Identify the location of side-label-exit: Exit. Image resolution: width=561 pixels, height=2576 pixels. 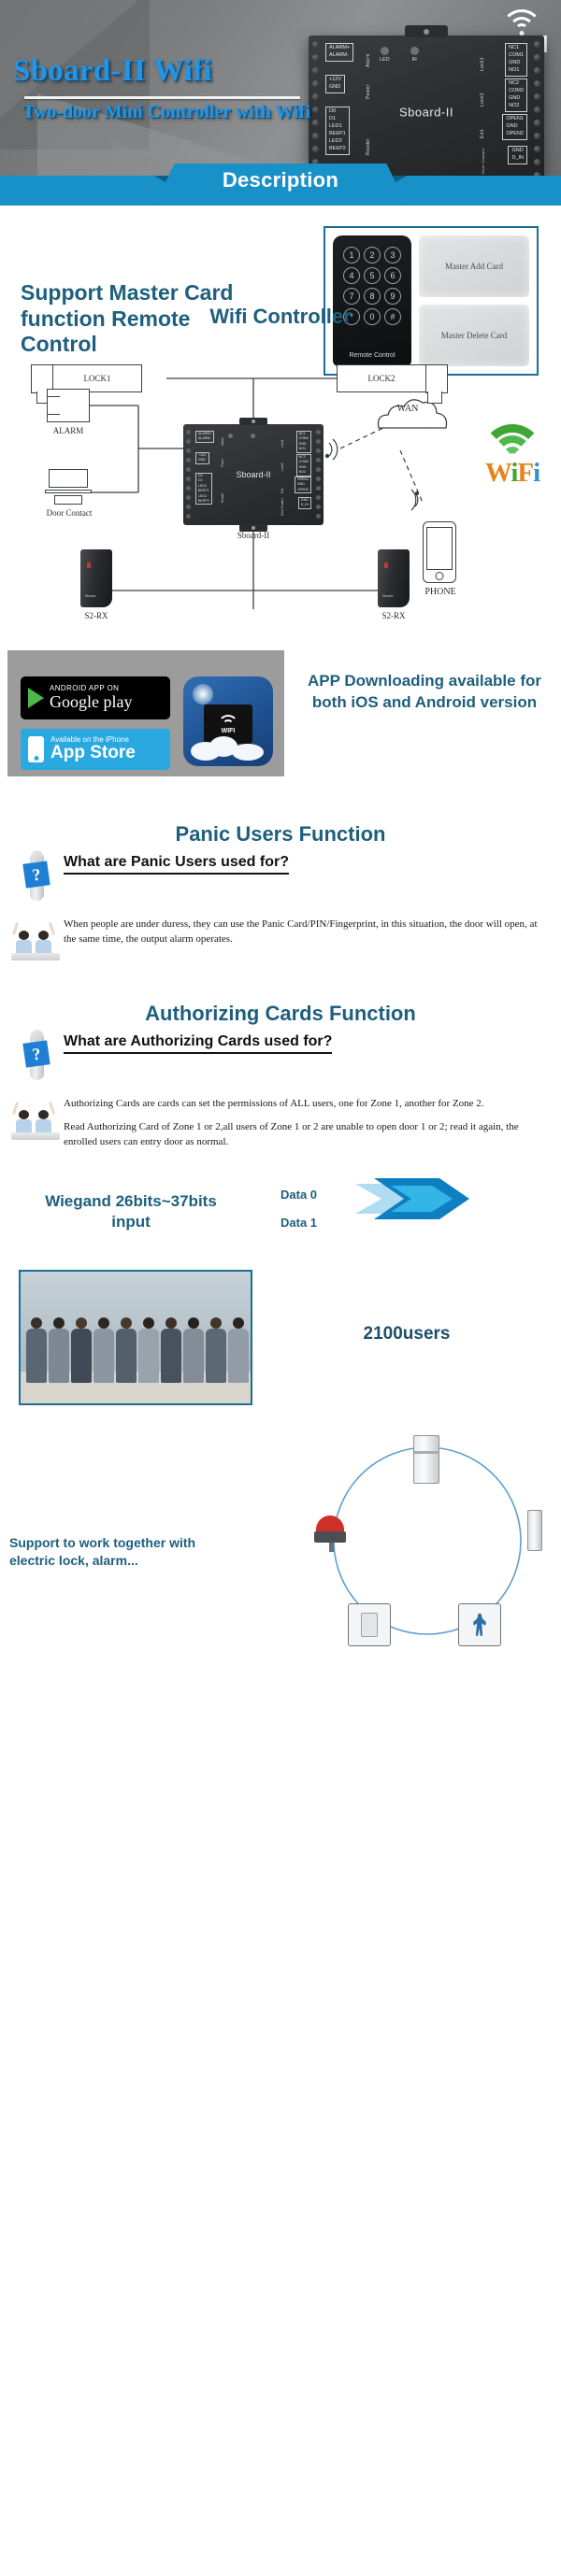
(483, 133).